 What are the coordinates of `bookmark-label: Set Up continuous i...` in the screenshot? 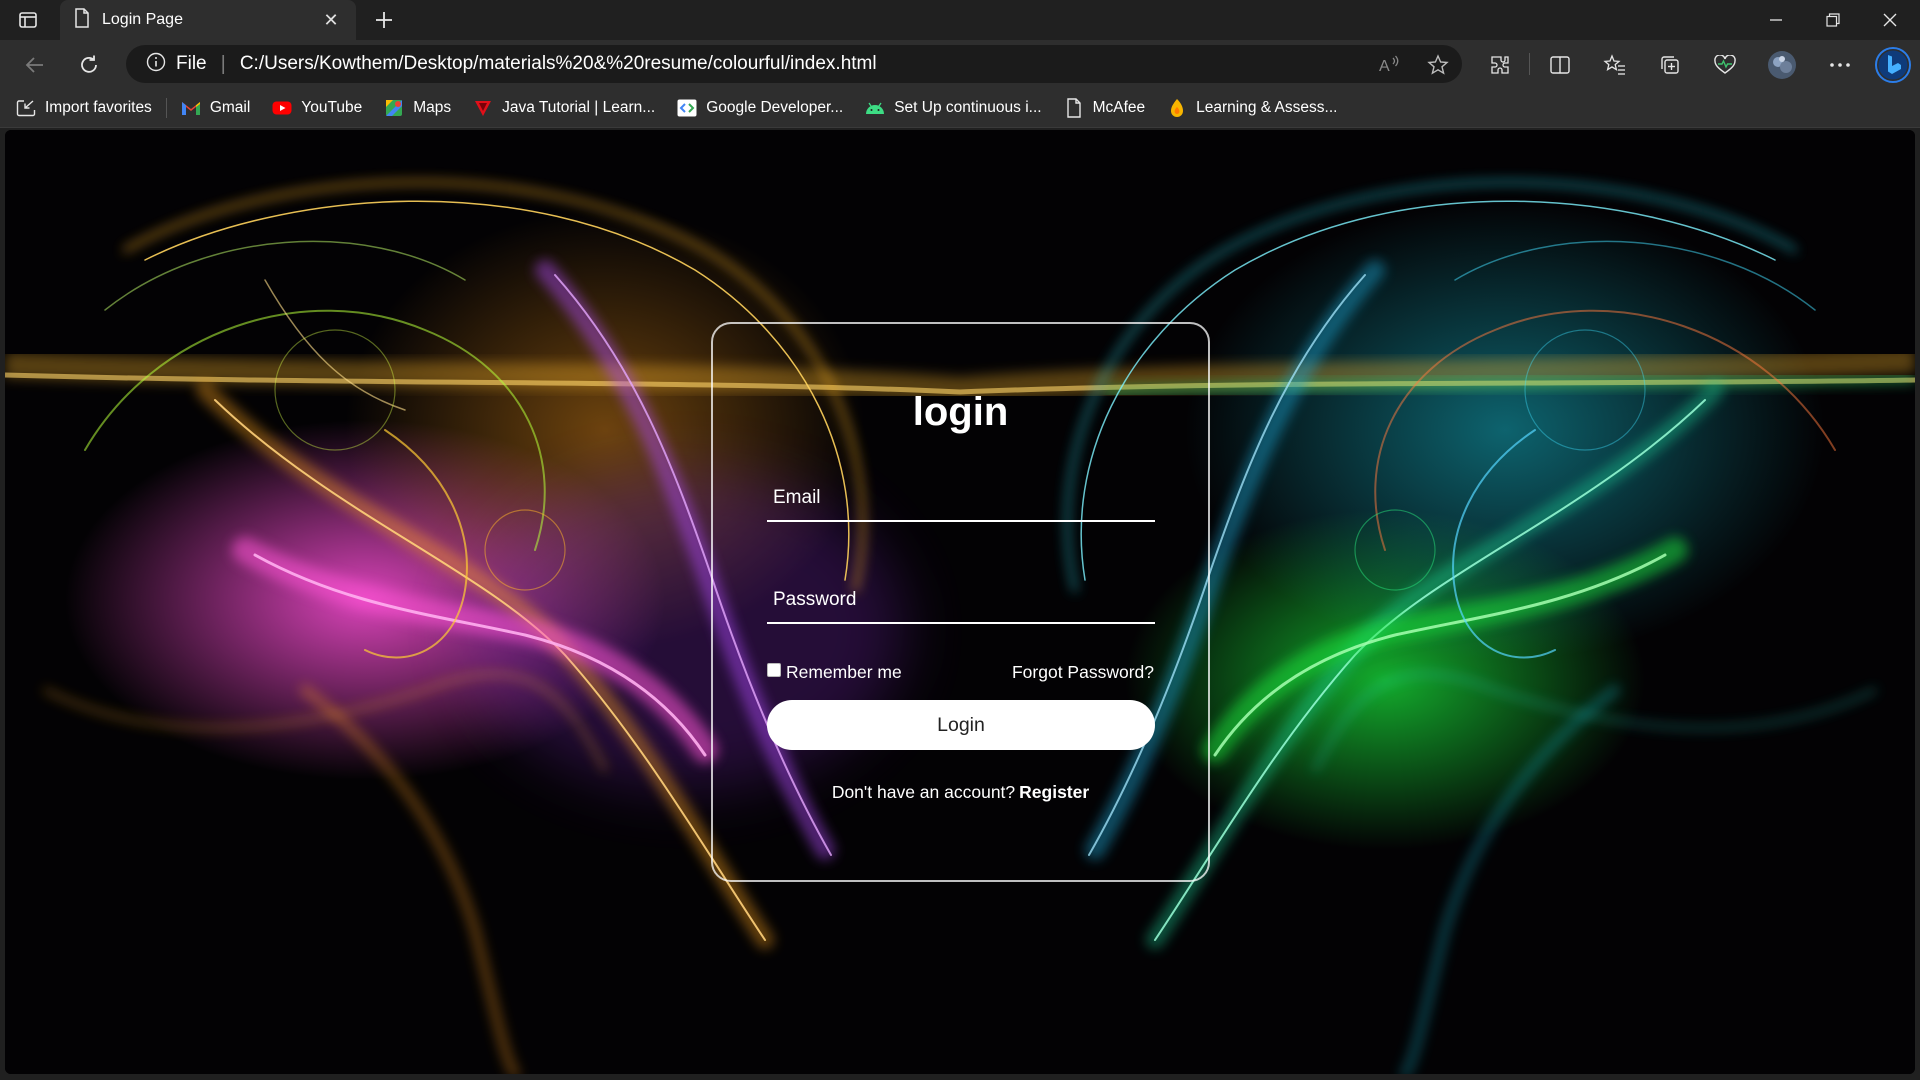 It's located at (968, 107).